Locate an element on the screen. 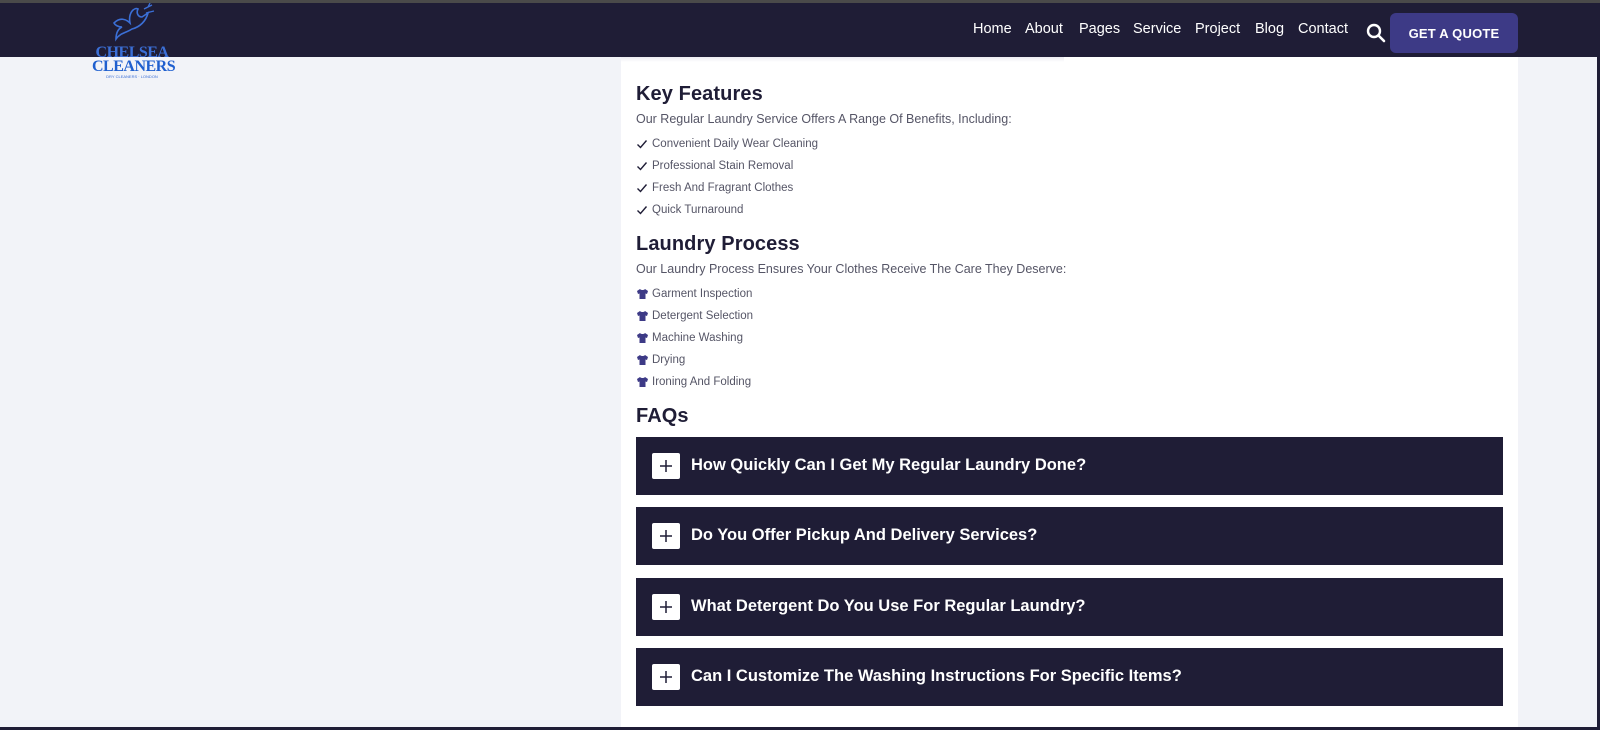  nav-home: Home is located at coordinates (992, 29).